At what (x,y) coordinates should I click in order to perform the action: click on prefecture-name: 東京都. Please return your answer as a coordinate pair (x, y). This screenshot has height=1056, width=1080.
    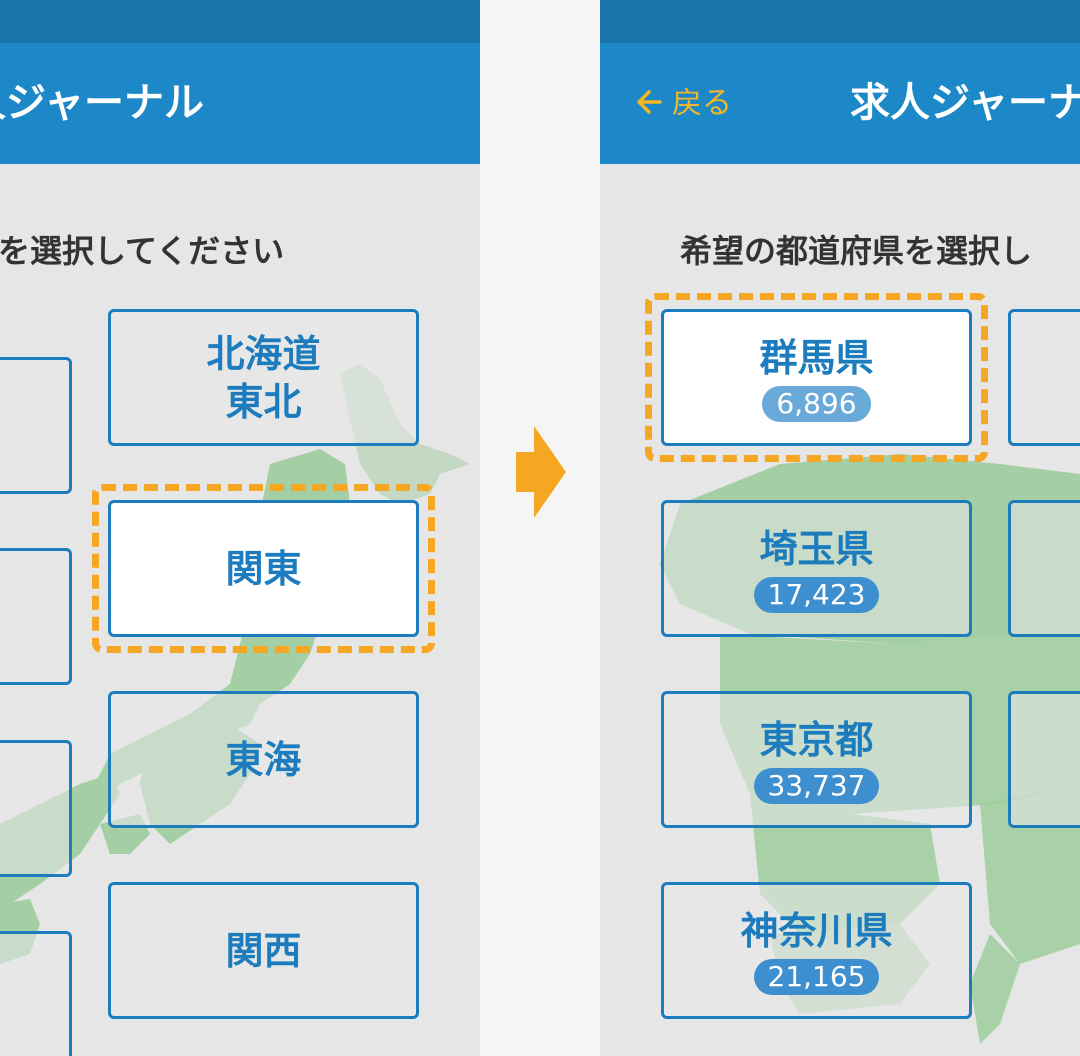
    Looking at the image, I should click on (816, 739).